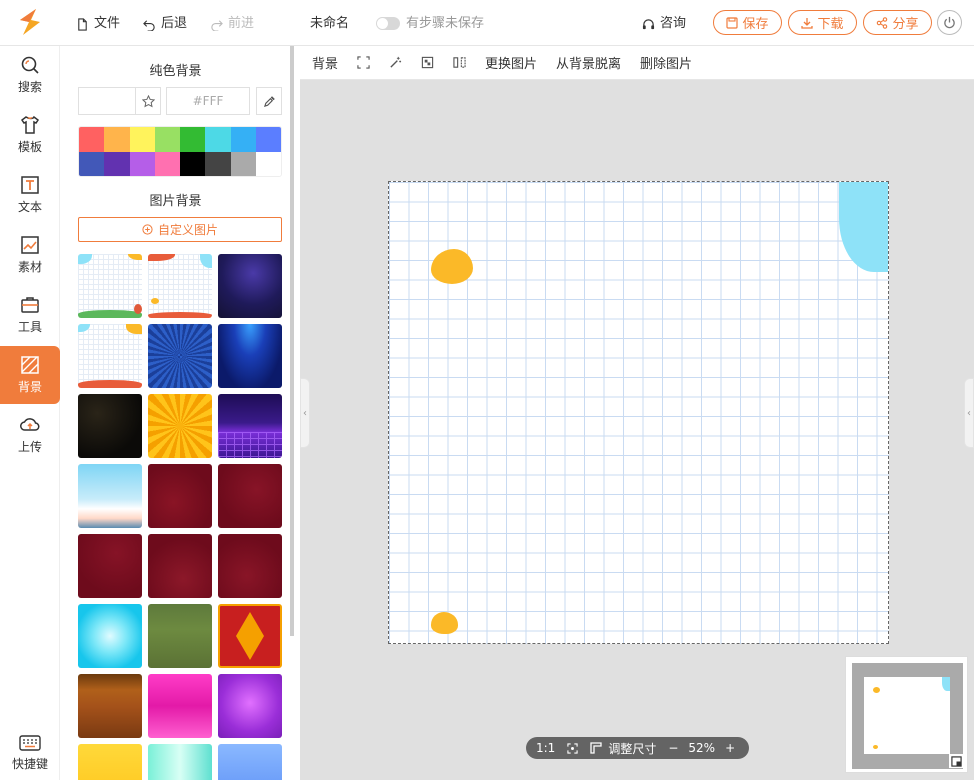 Image resolution: width=974 pixels, height=780 pixels. I want to click on bg-thumbnail-grid, so click(180, 517).